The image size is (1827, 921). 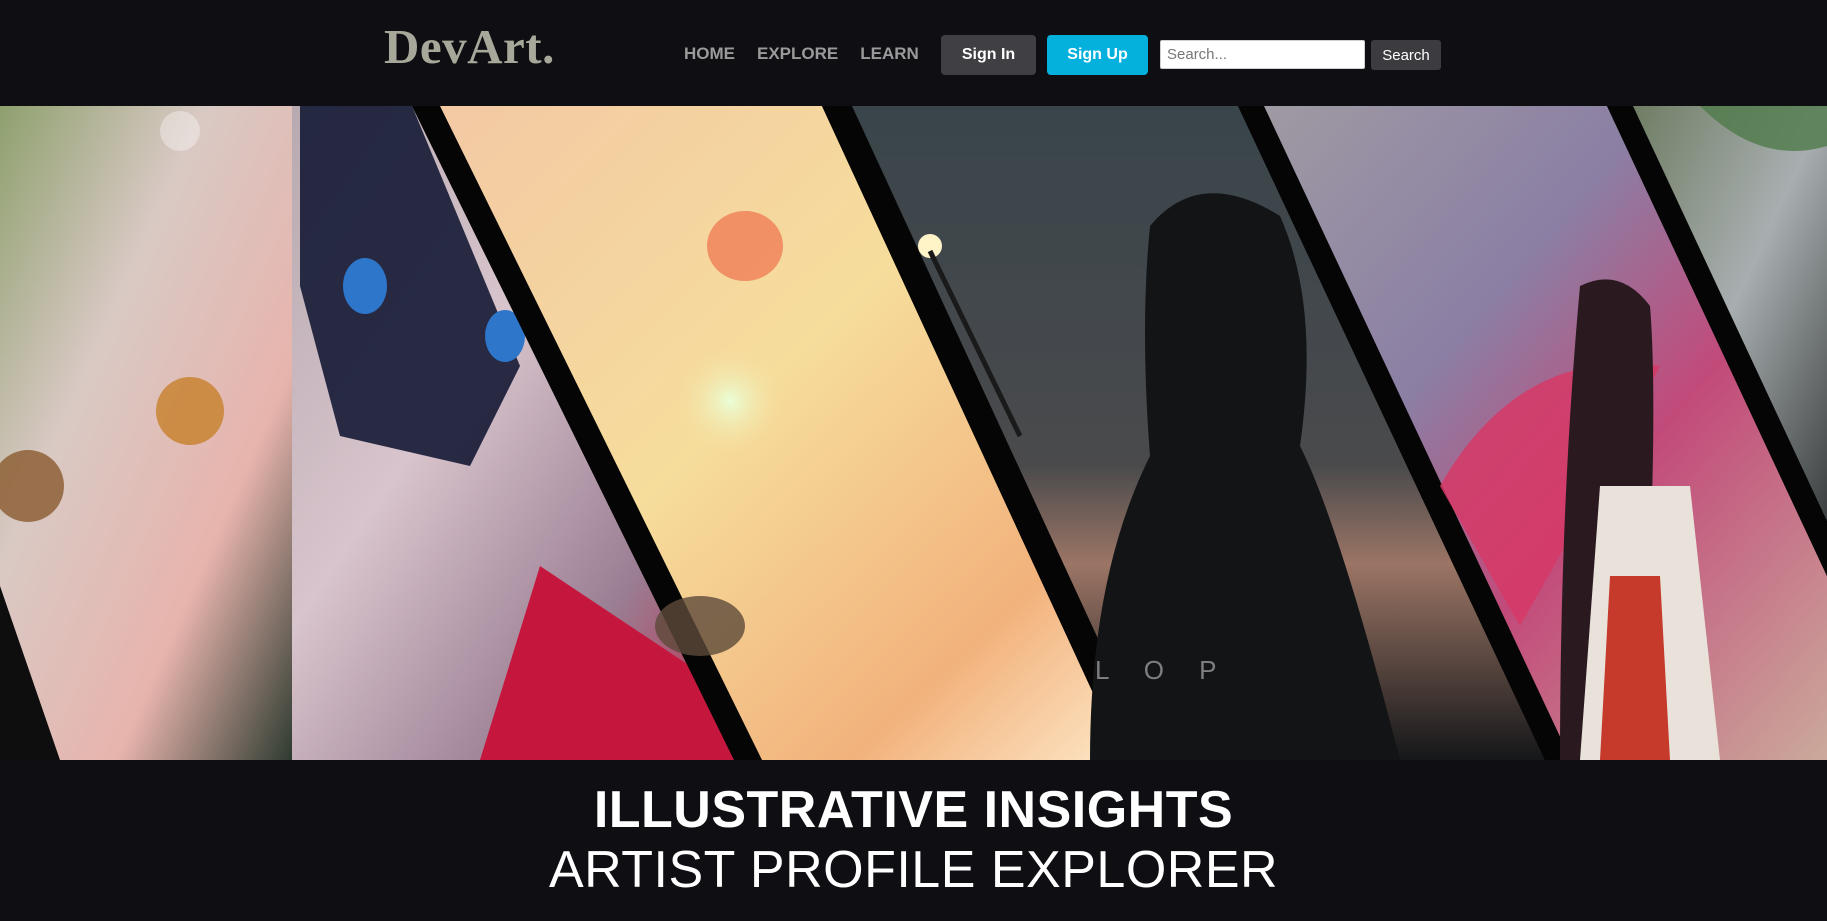 What do you see at coordinates (1262, 54) in the screenshot?
I see `search-input` at bounding box center [1262, 54].